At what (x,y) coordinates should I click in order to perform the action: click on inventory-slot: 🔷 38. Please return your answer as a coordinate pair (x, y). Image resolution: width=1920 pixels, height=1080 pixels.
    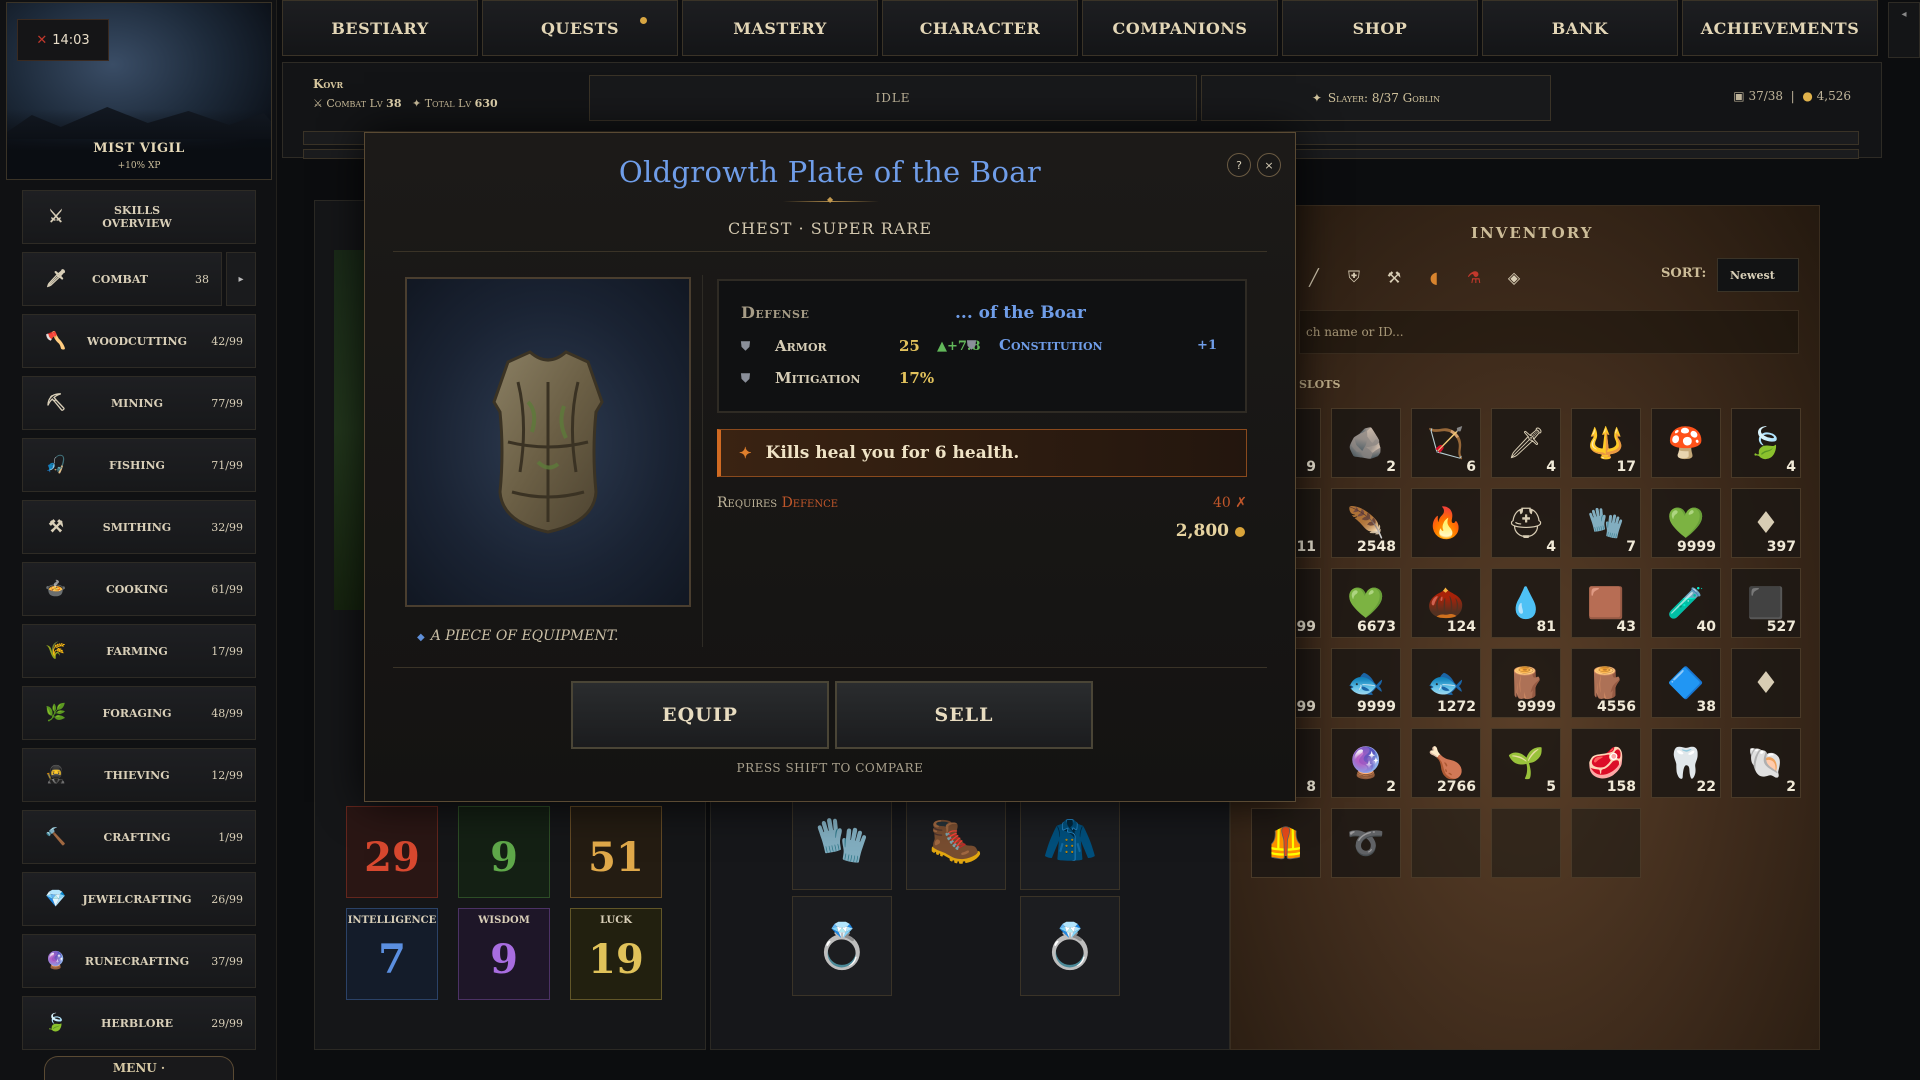
    Looking at the image, I should click on (1686, 683).